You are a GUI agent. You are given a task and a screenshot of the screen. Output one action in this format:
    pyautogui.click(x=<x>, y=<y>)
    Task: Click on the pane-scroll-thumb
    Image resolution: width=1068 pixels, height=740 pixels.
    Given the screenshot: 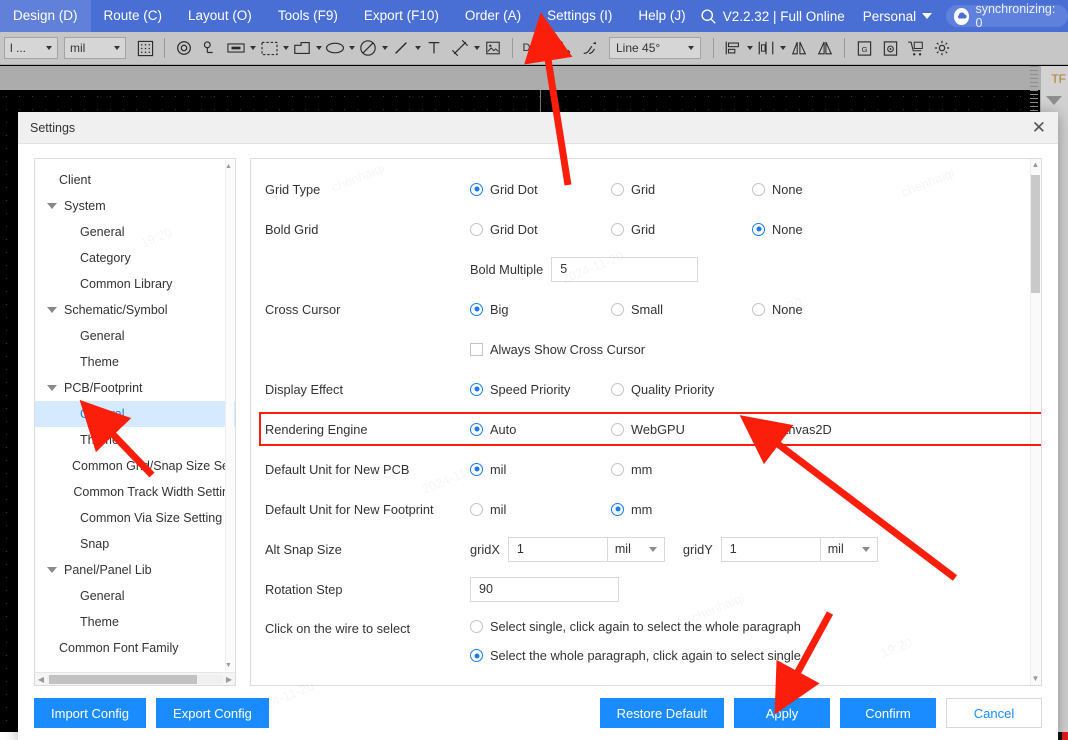 What is the action you would take?
    pyautogui.click(x=1035, y=234)
    